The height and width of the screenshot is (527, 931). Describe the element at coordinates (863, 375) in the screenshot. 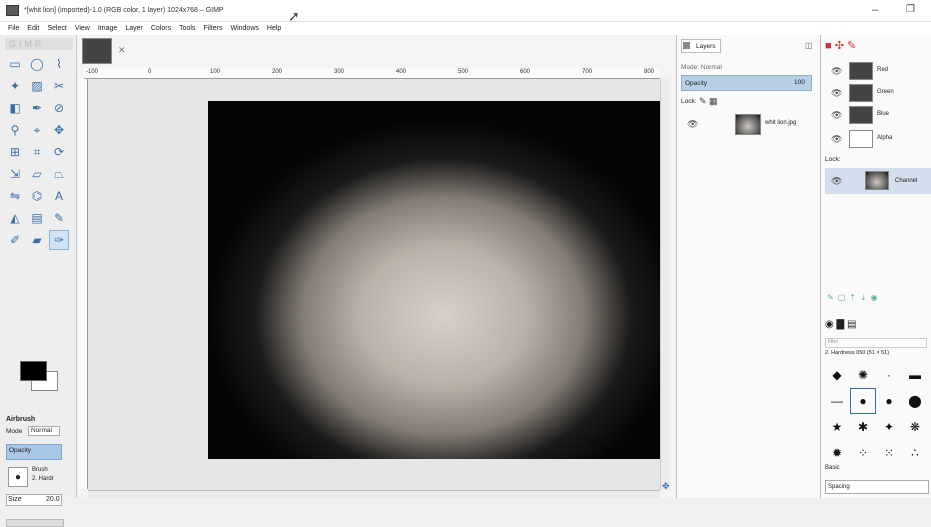

I see `brush-thumb: ✺` at that location.